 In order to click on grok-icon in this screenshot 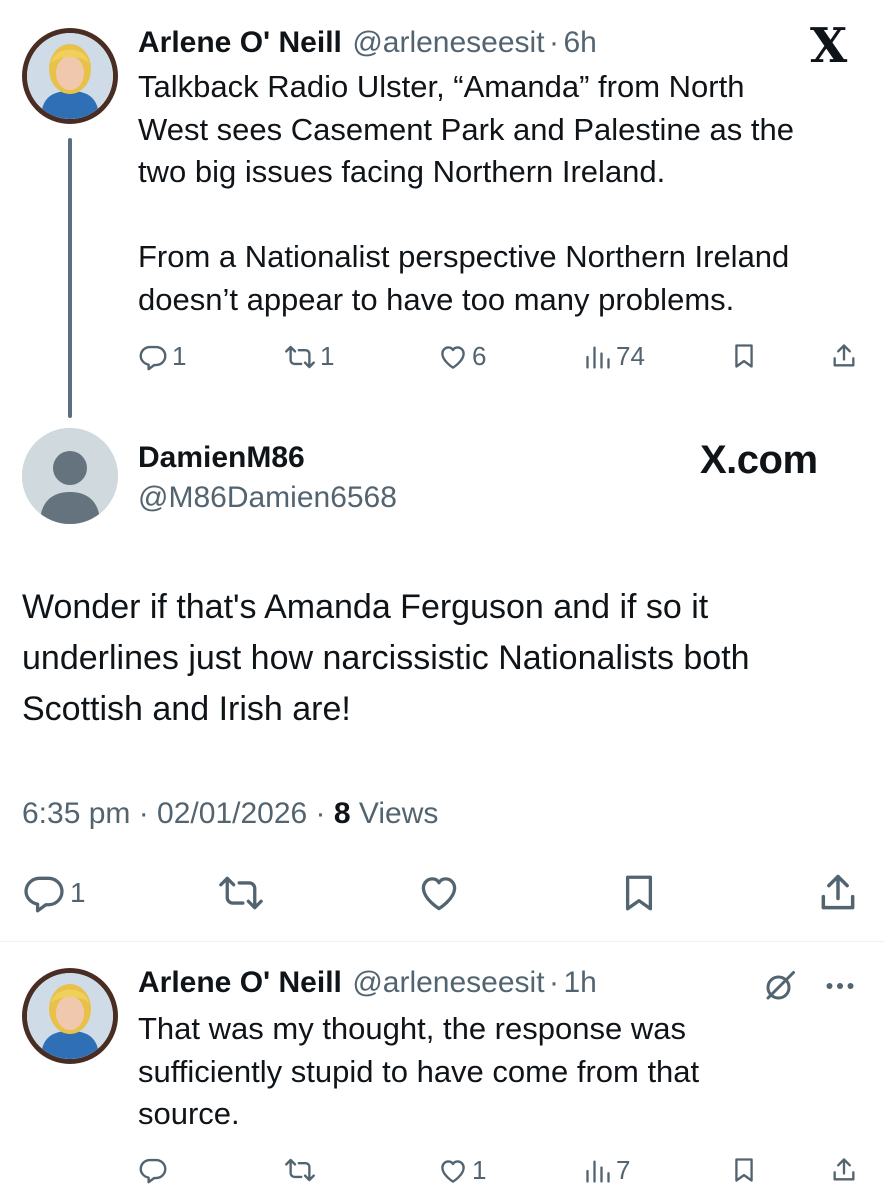, I will do `click(780, 985)`.